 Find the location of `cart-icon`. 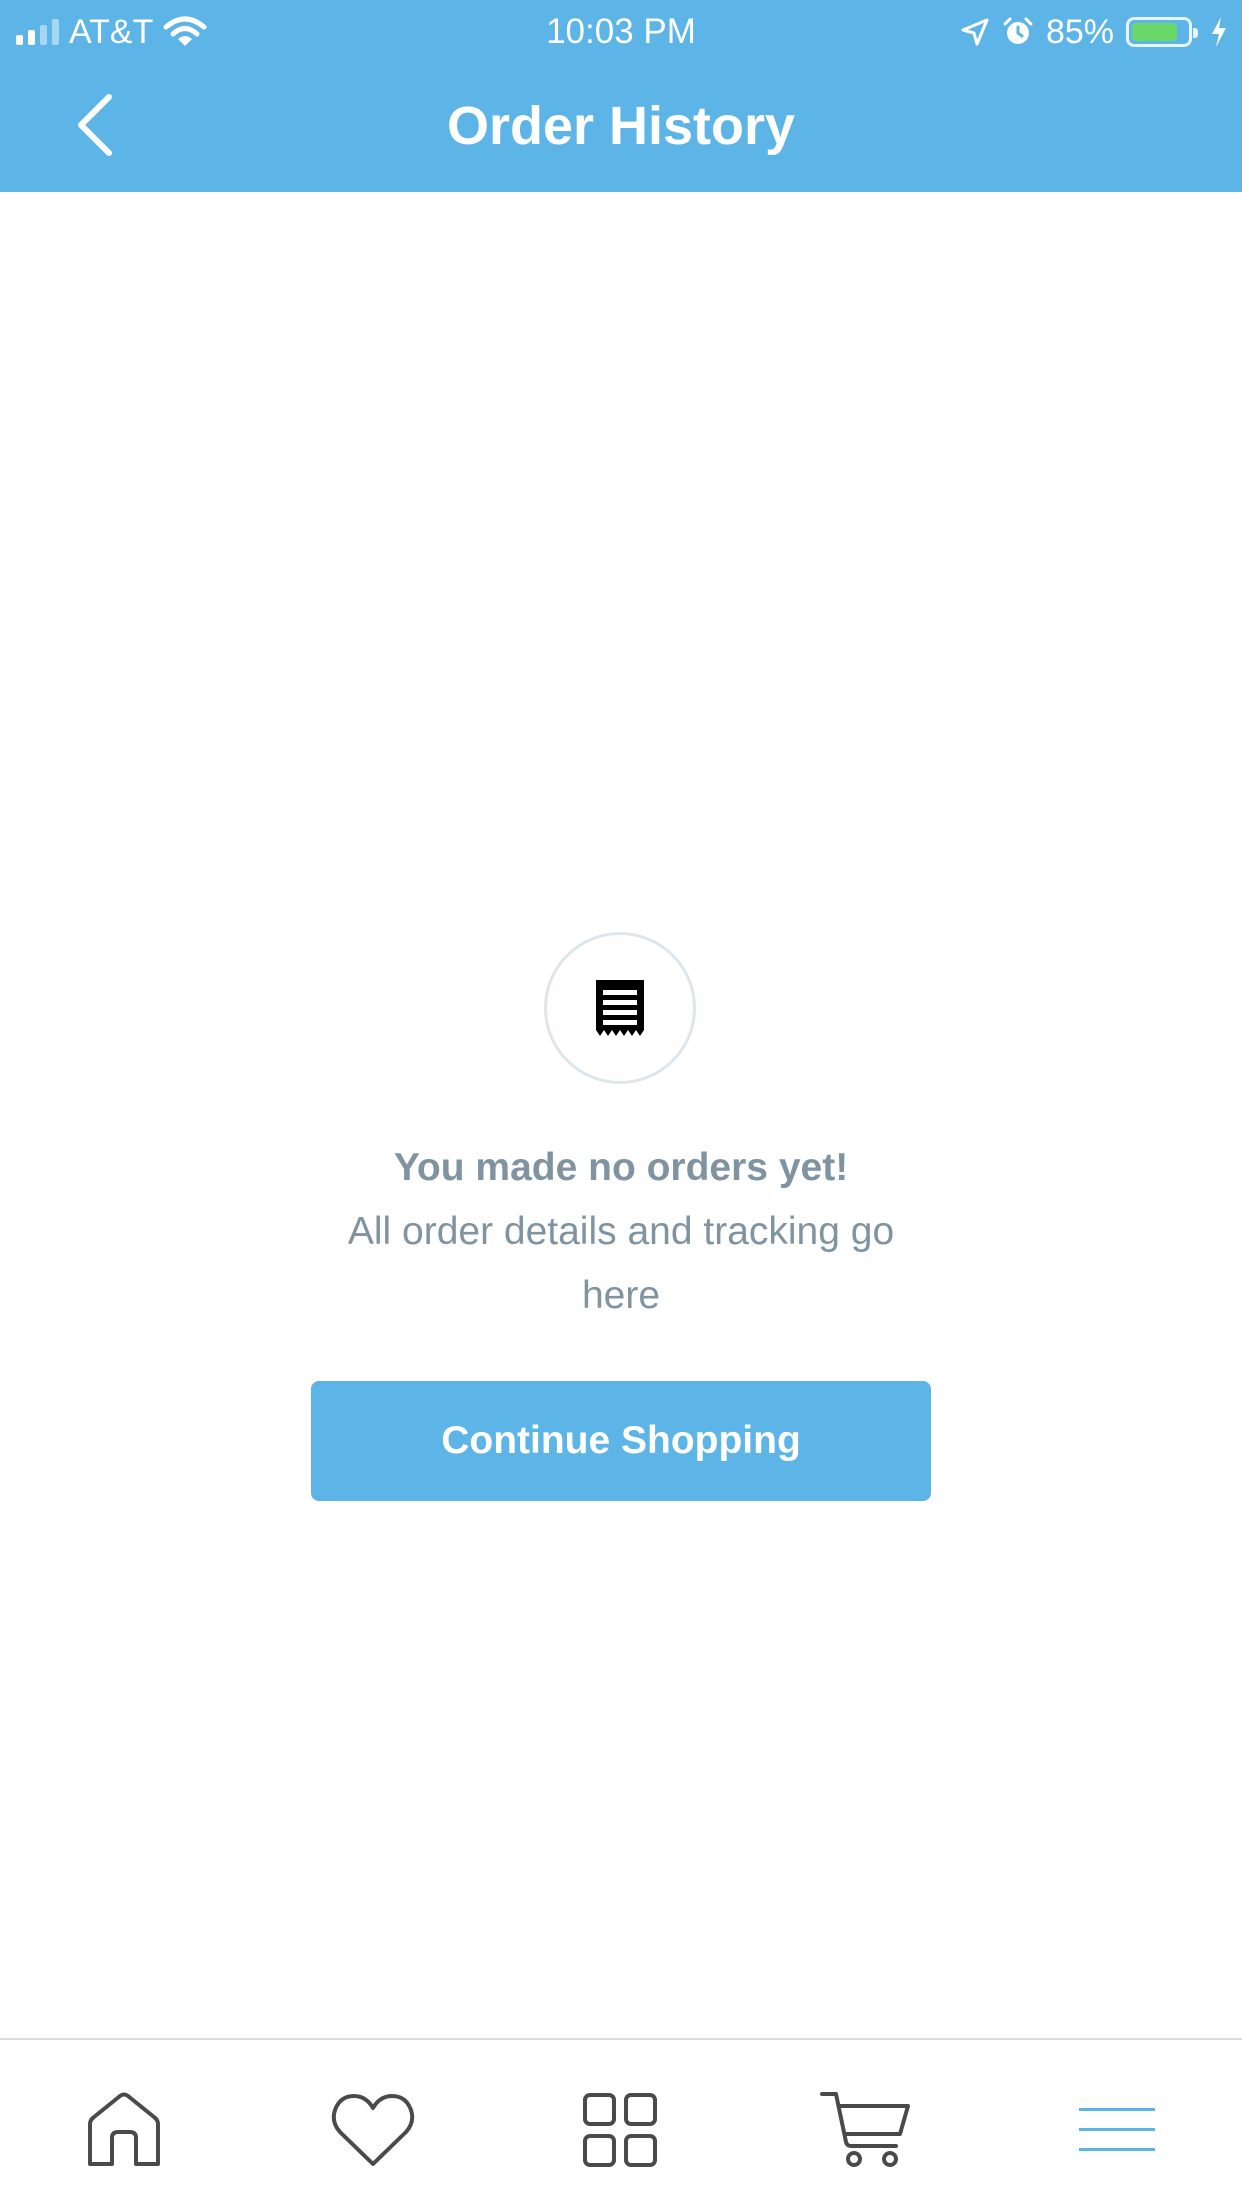

cart-icon is located at coordinates (865, 2129).